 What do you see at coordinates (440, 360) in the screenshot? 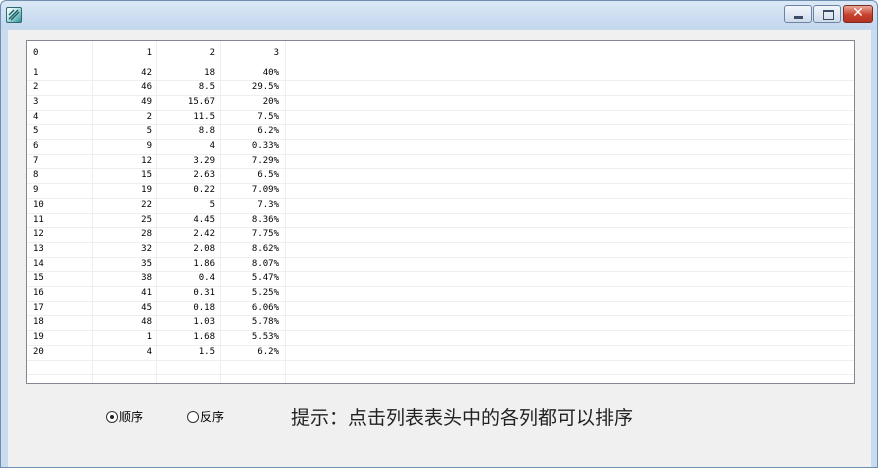
I see `row-gridline` at bounding box center [440, 360].